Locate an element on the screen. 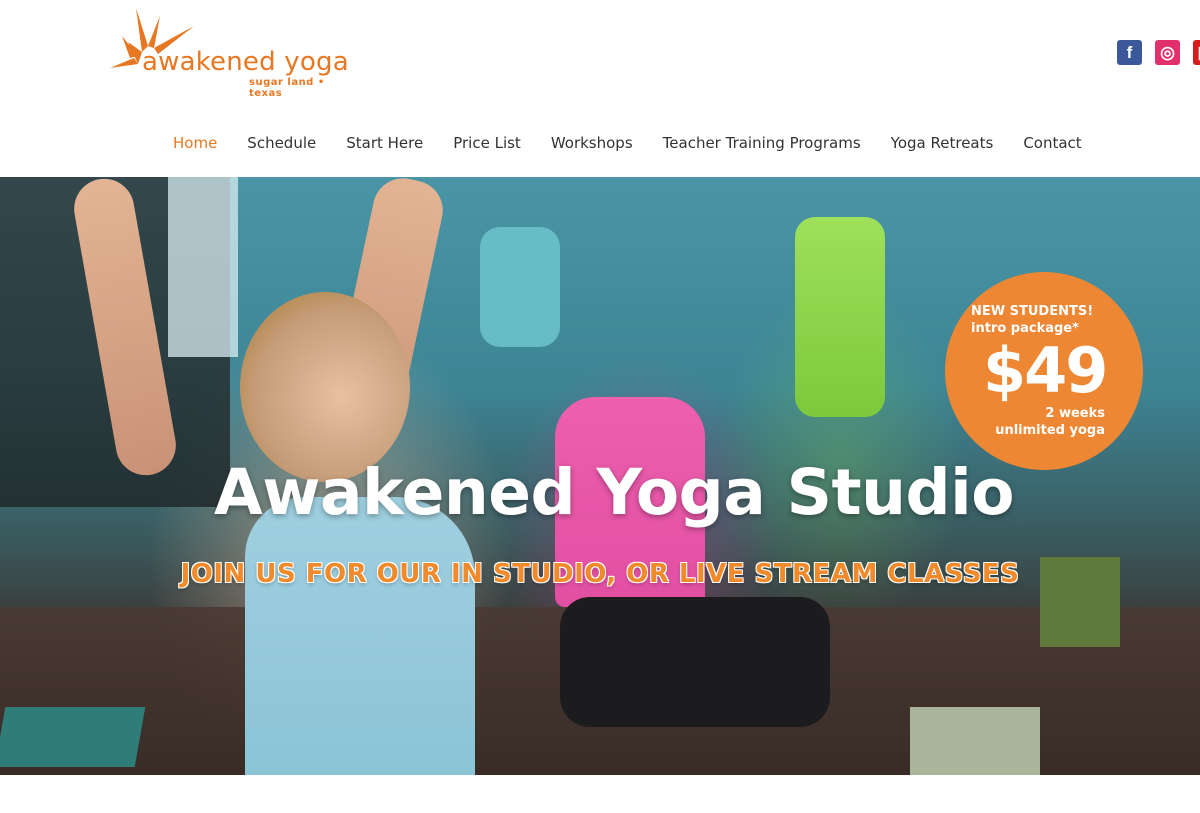 The width and height of the screenshot is (1200, 813). promo-price: $49 is located at coordinates (1045, 370).